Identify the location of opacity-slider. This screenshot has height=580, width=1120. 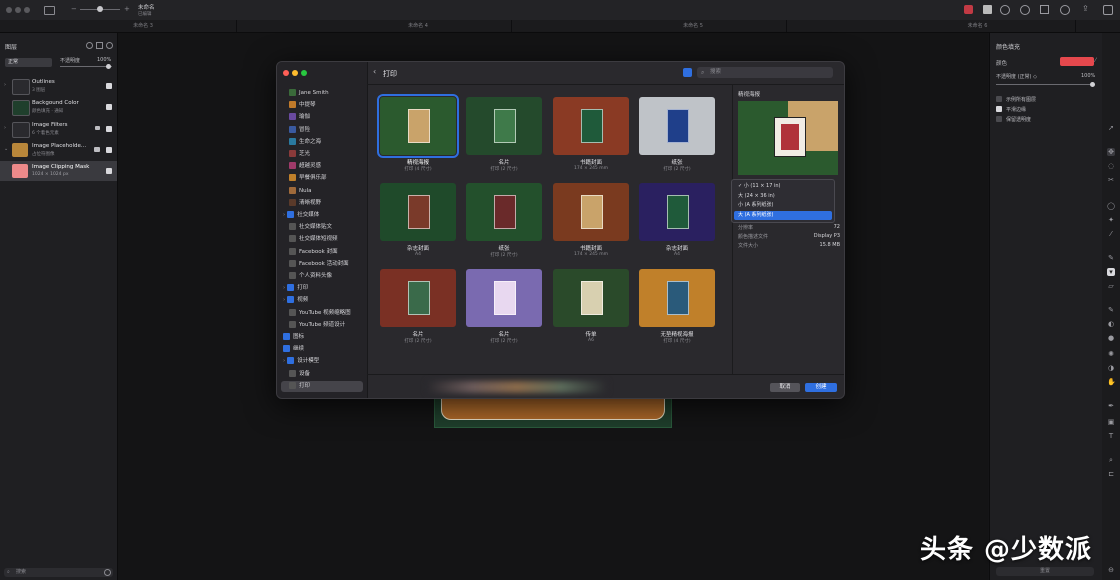
(1045, 84).